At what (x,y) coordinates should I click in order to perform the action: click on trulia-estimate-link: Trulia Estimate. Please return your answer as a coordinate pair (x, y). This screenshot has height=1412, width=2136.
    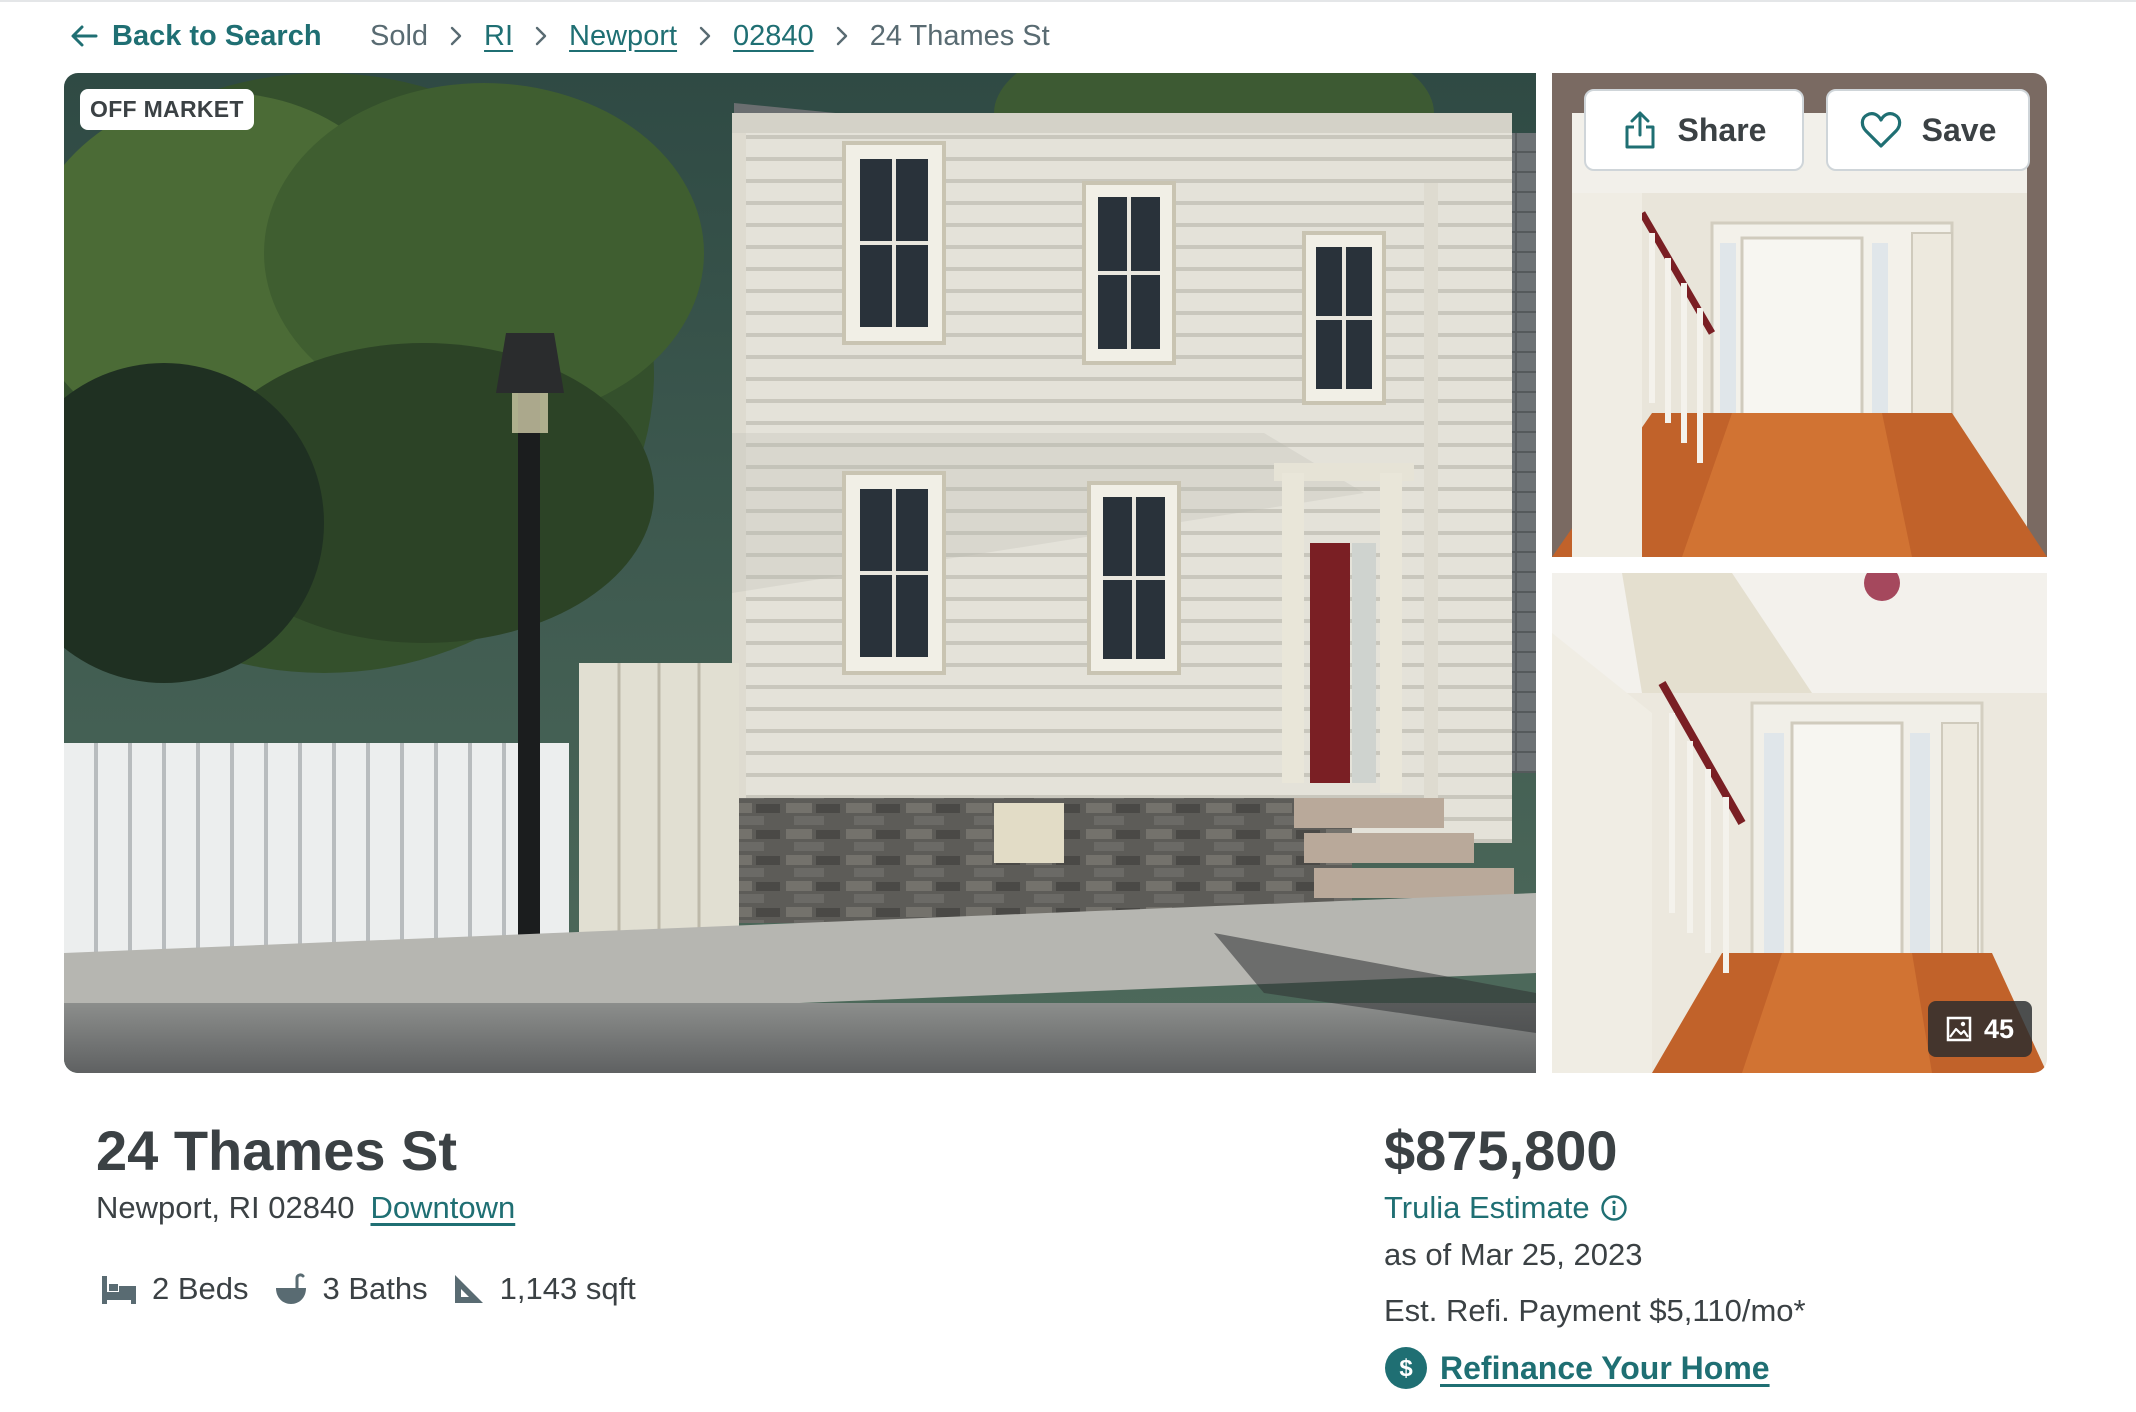
    Looking at the image, I should click on (1506, 1208).